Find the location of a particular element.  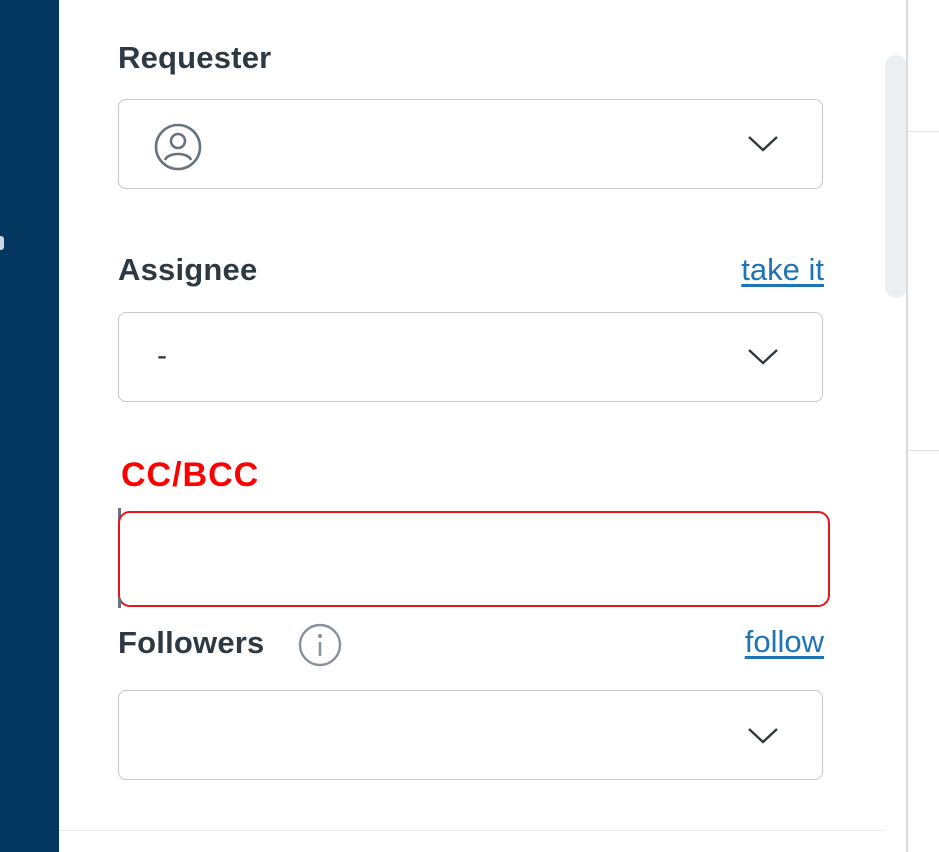

info-icon is located at coordinates (320, 645).